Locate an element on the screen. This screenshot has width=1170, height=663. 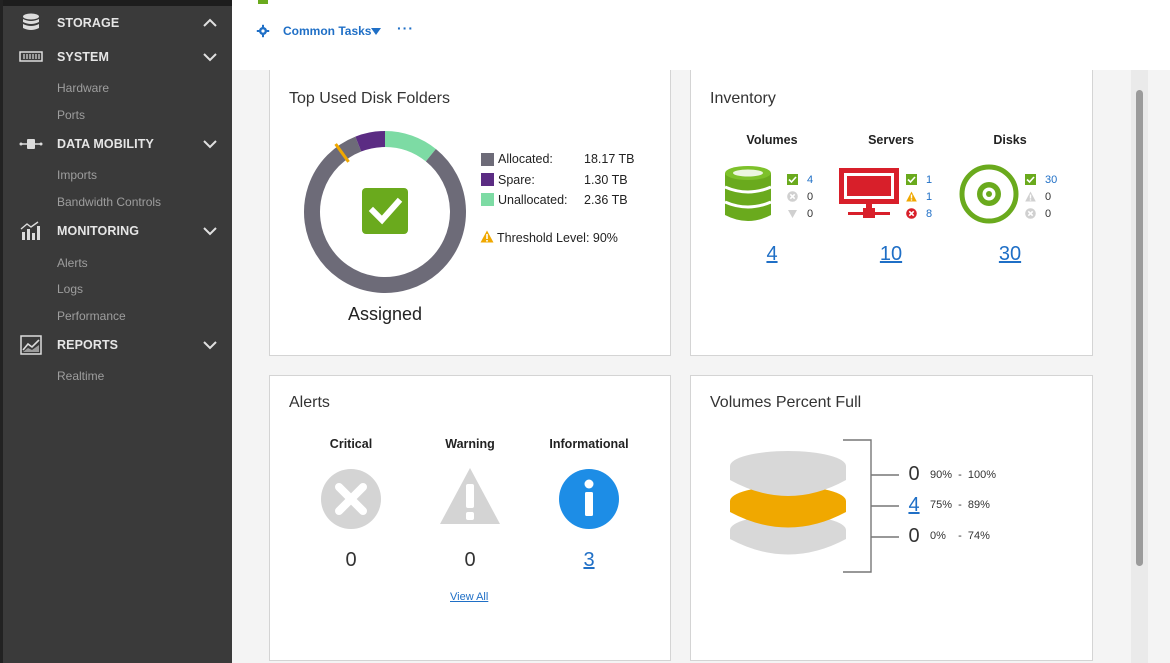
nav-section-data-mobility: DATA MOBILITY is located at coordinates (117, 144).